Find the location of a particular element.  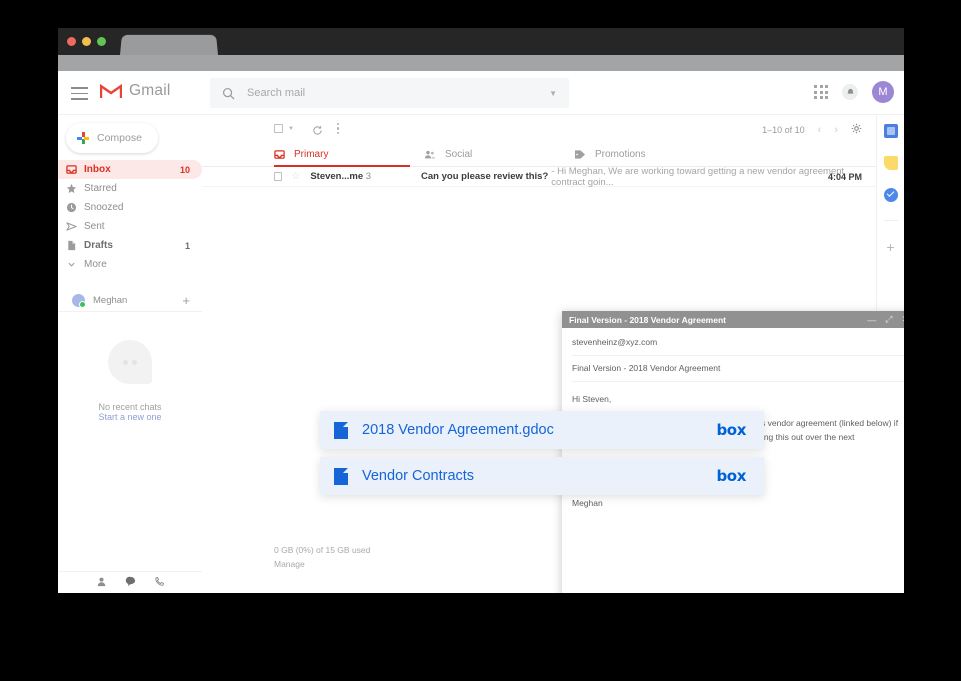

draft-icon is located at coordinates (71, 245).